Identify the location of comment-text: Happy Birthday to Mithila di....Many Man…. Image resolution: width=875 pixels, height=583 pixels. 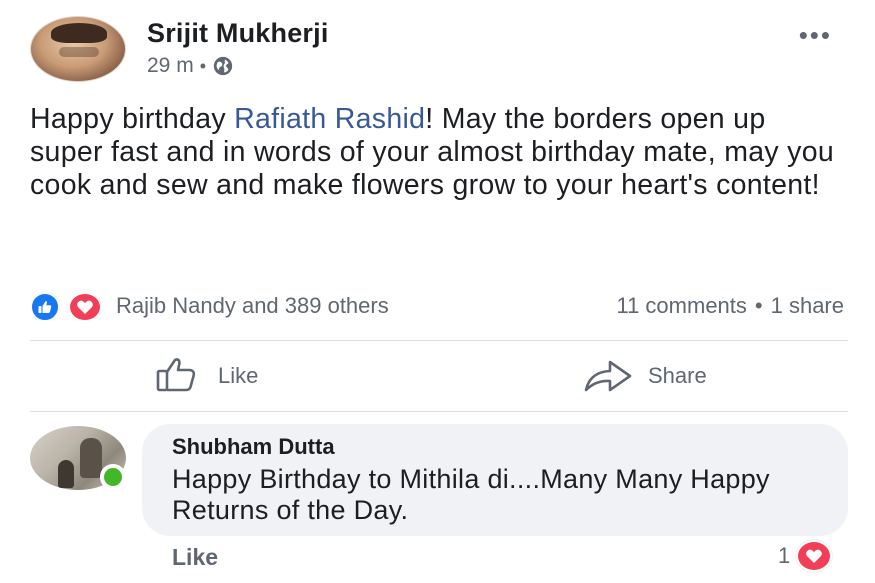
(471, 494).